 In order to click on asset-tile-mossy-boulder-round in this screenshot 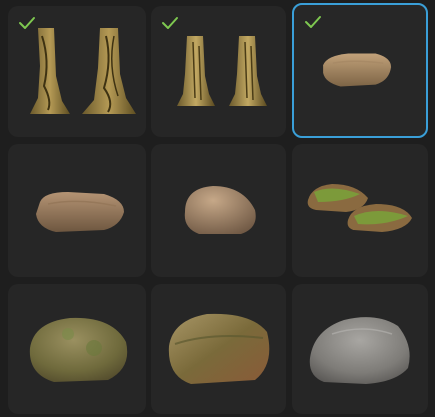, I will do `click(77, 349)`.